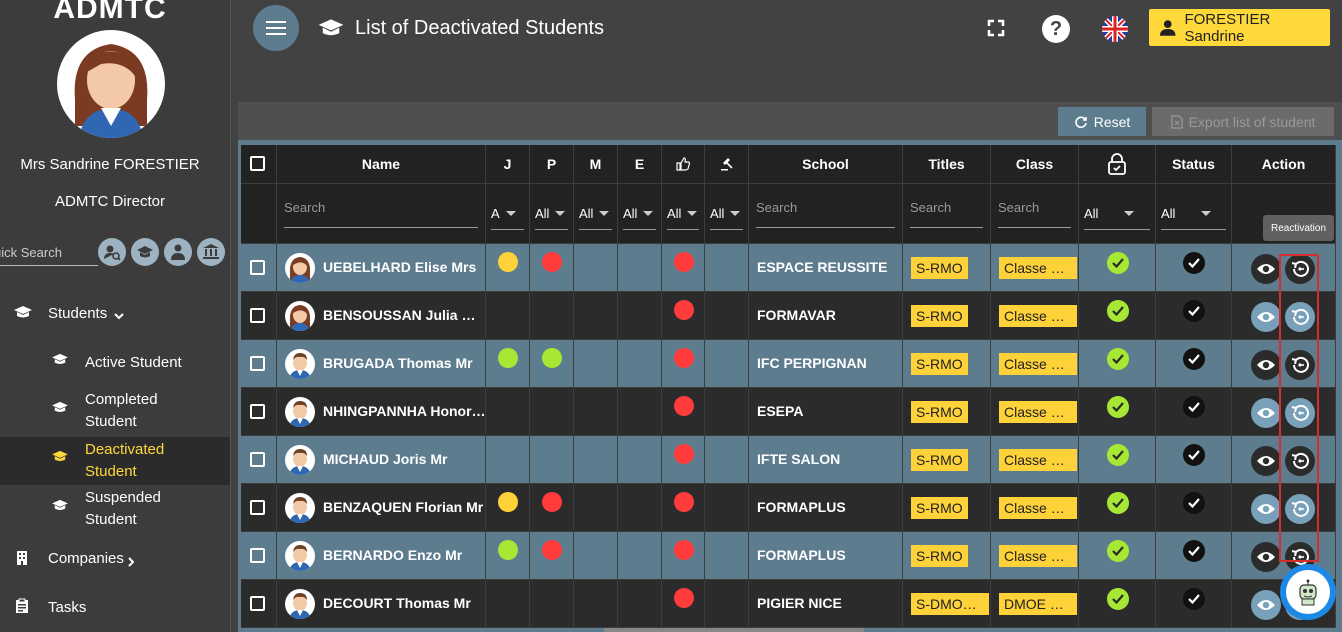 The height and width of the screenshot is (632, 1342). What do you see at coordinates (404, 459) in the screenshot?
I see `student-name: MICHAUD Joris Mr` at bounding box center [404, 459].